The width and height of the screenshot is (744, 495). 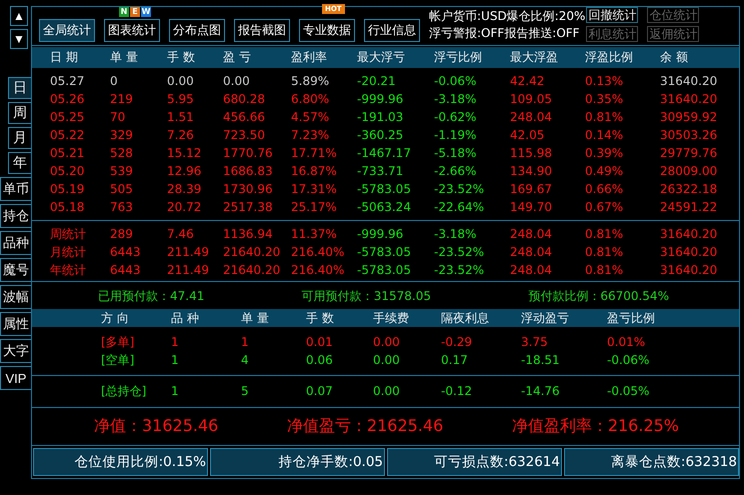 What do you see at coordinates (534, 57) in the screenshot?
I see `column-header: 最大浮盈` at bounding box center [534, 57].